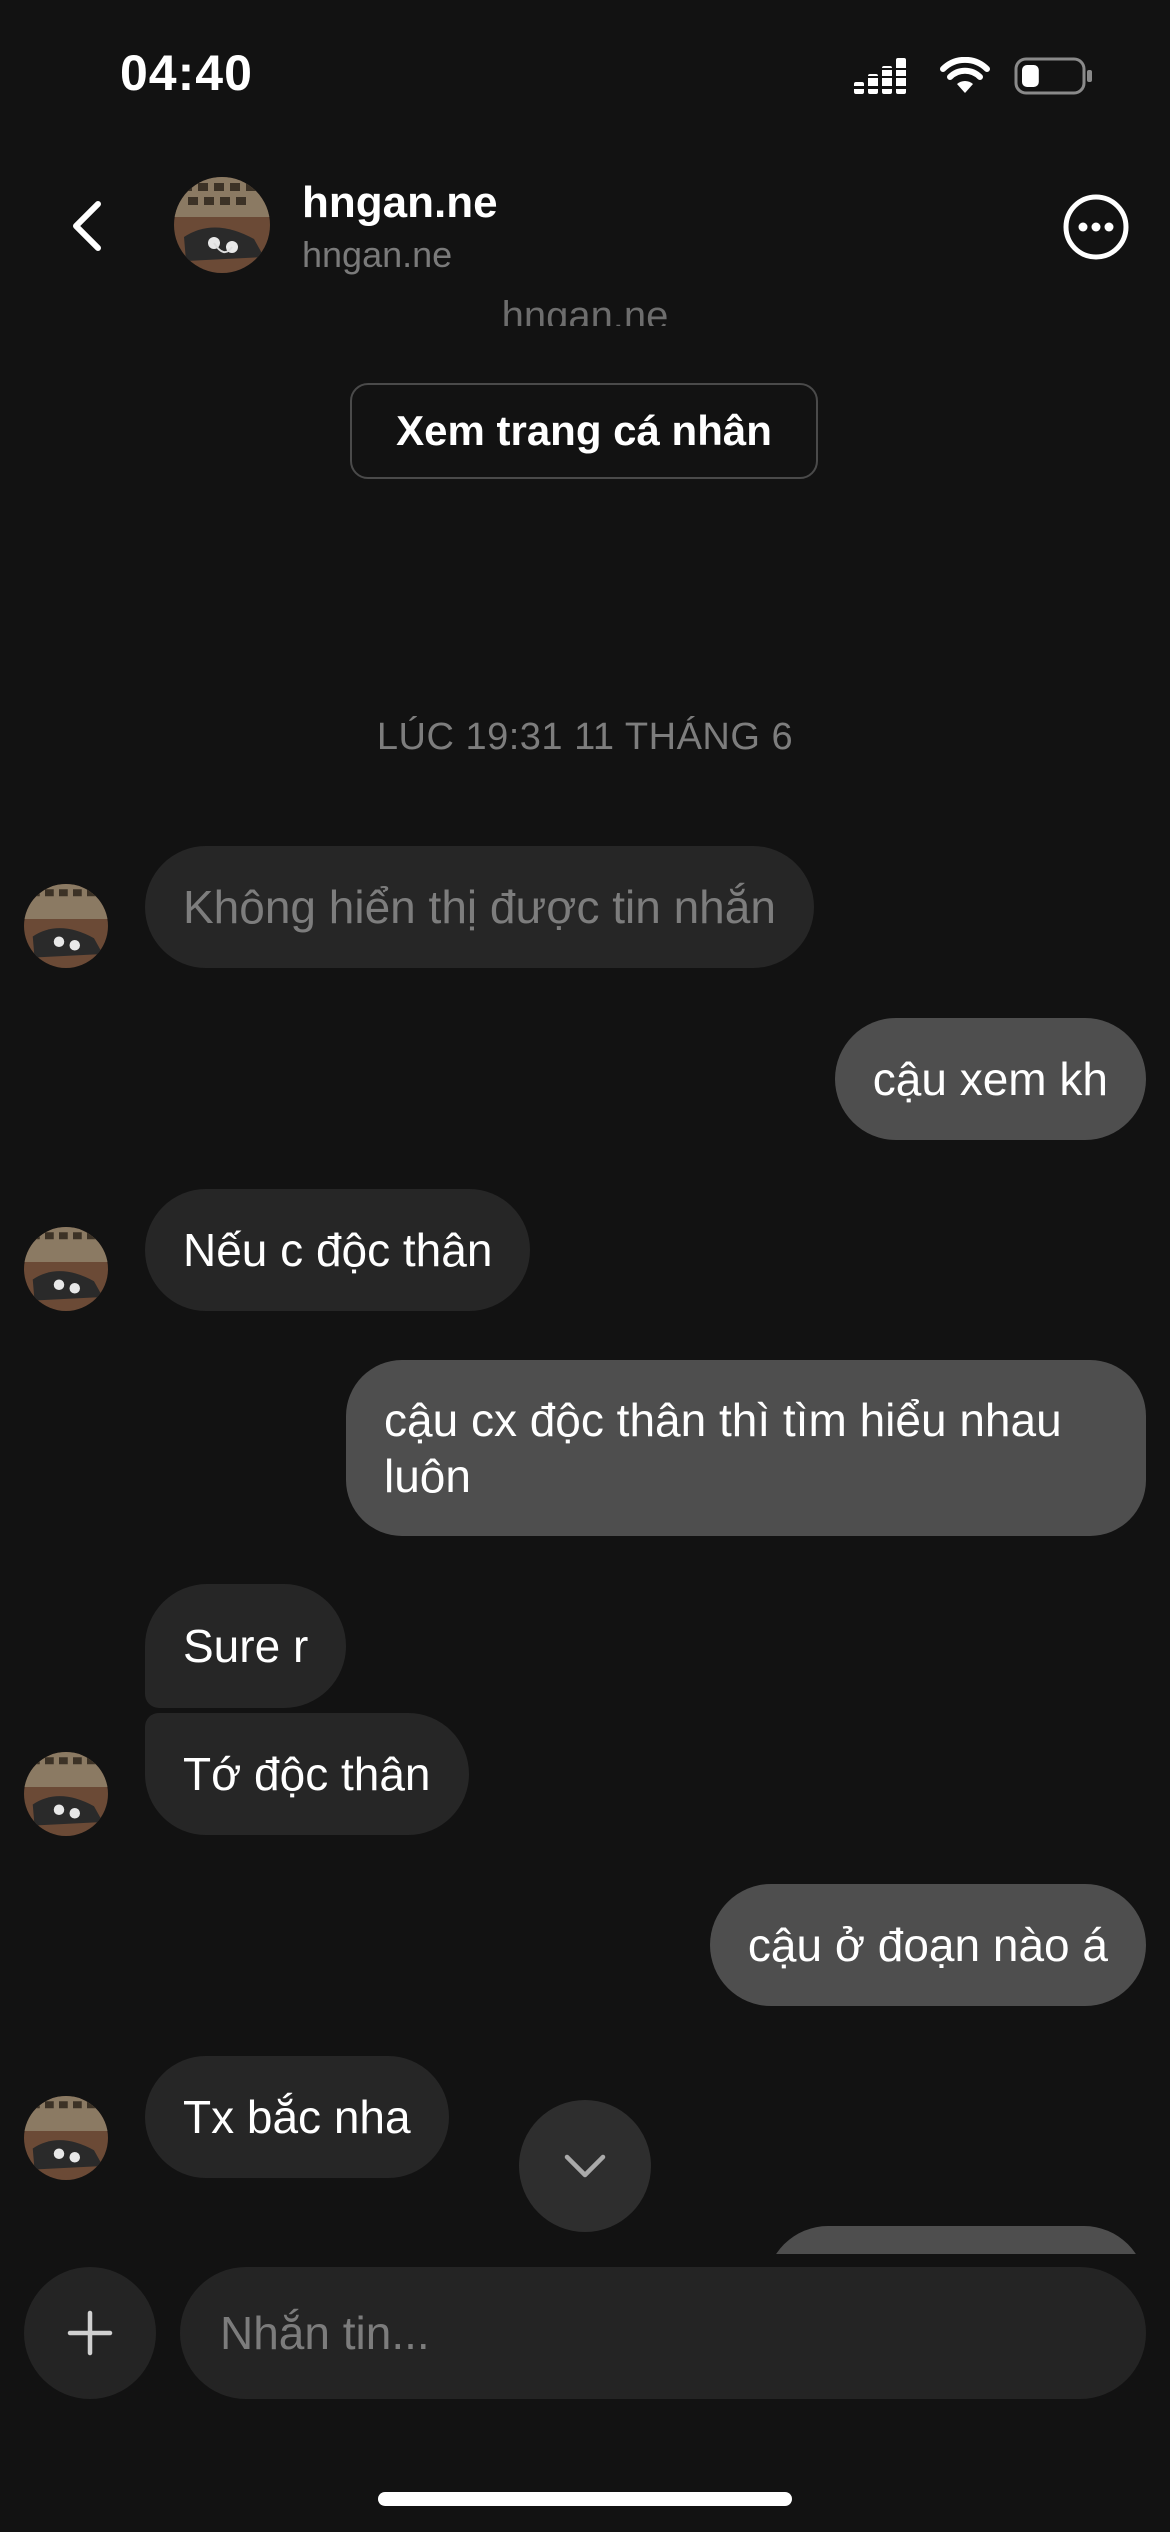 This screenshot has width=1170, height=2532. Describe the element at coordinates (885, 76) in the screenshot. I see `signal-icon` at that location.